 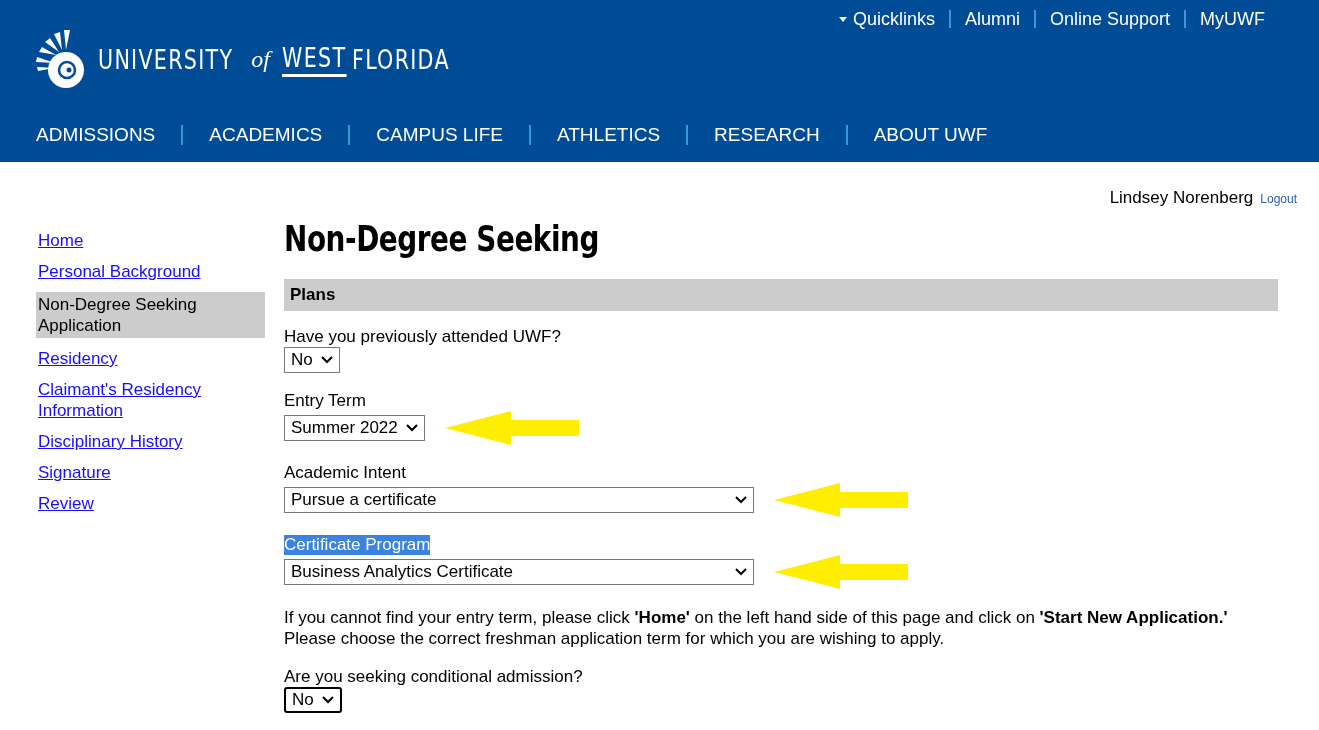 I want to click on sidebar-link: Review, so click(x=150, y=503).